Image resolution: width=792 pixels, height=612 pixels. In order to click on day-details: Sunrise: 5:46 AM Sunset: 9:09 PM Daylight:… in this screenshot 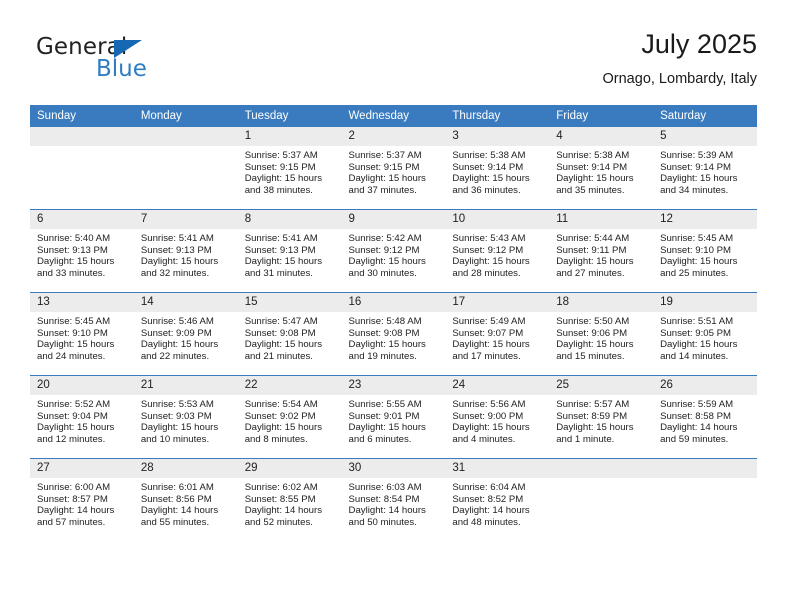, I will do `click(186, 337)`.